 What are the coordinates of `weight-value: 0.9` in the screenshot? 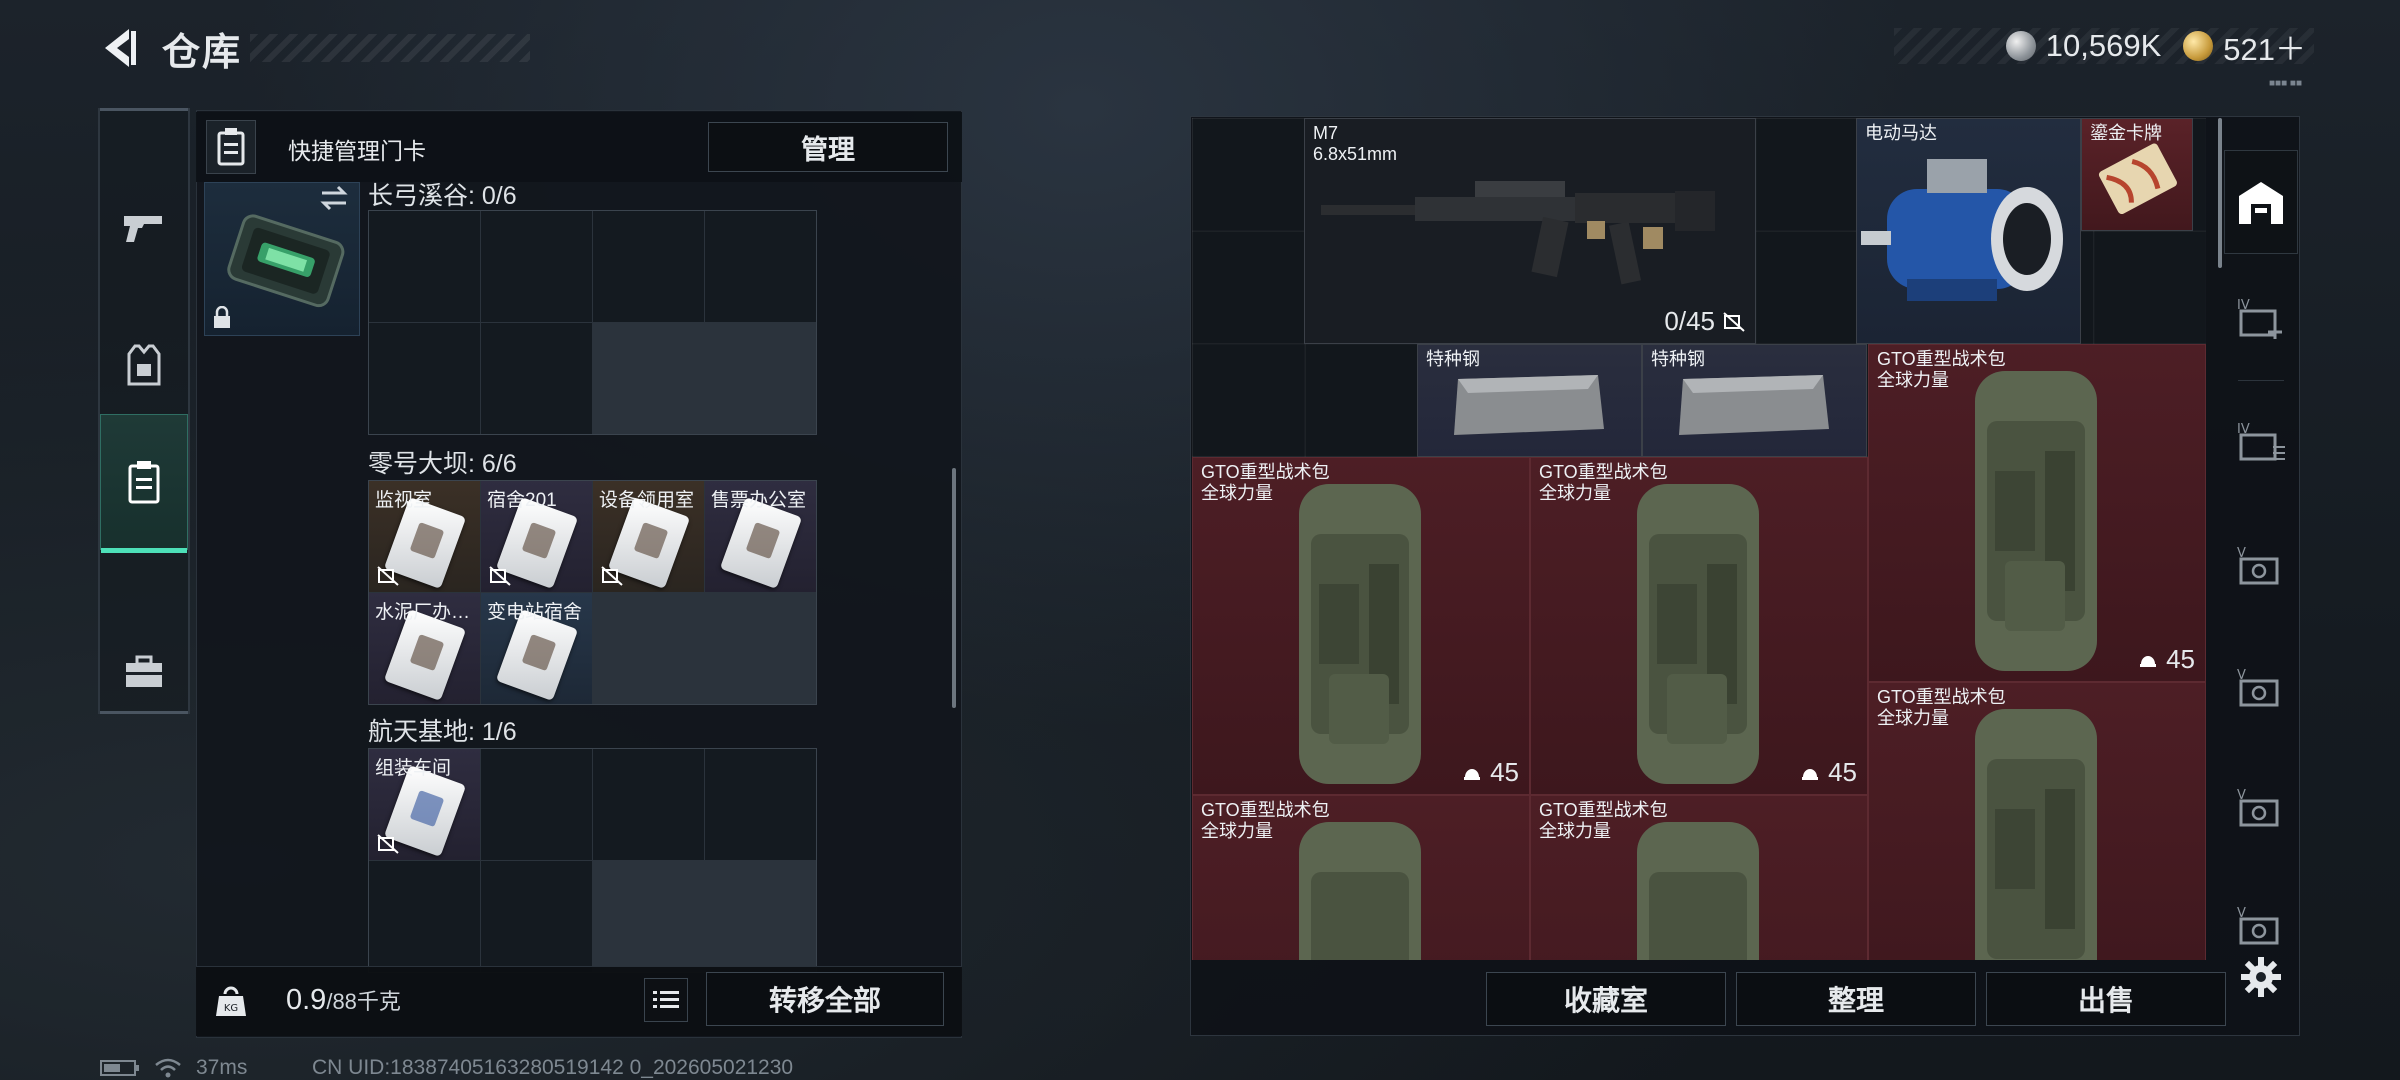 It's located at (306, 1000).